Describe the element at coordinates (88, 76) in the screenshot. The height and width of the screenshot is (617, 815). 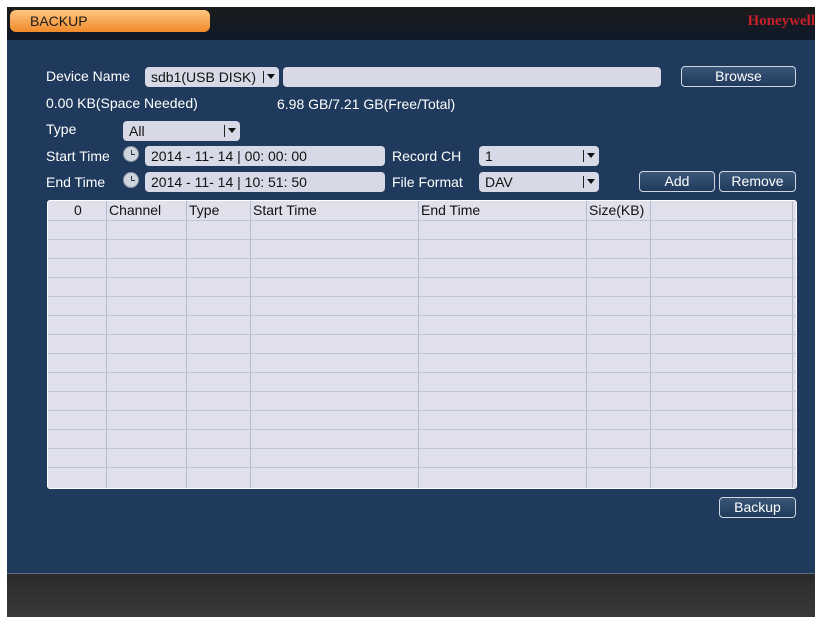
I see `device-name-label: Device Name` at that location.